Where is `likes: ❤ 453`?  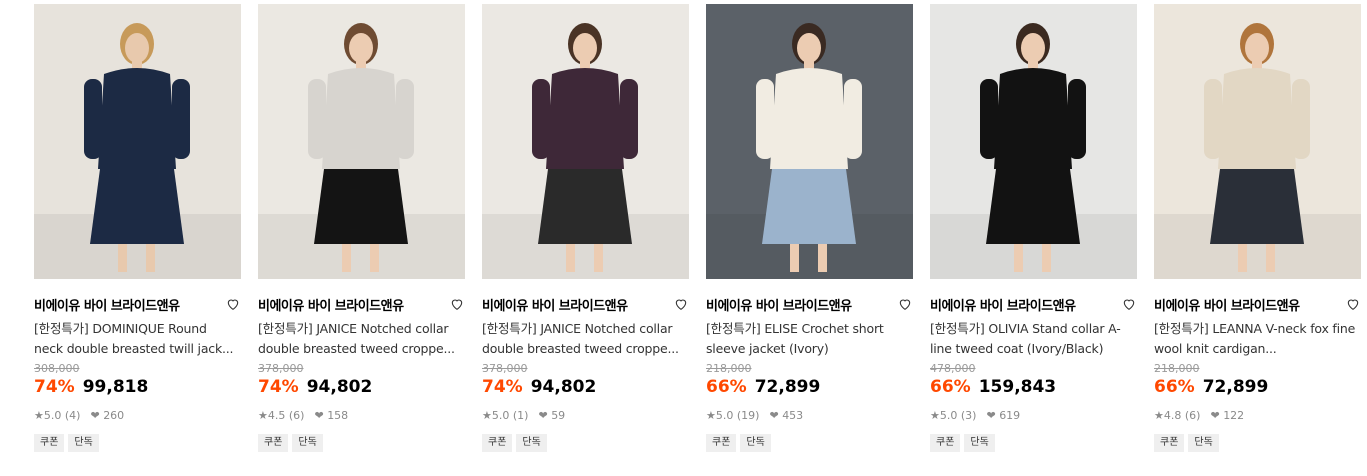 likes: ❤ 453 is located at coordinates (786, 415).